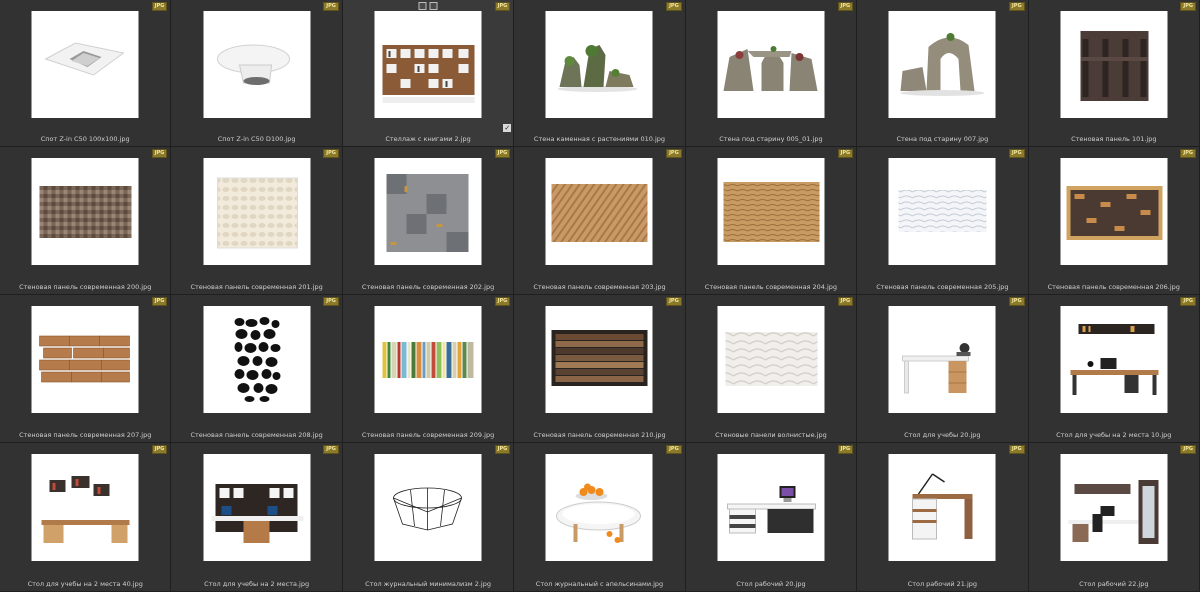  I want to click on thumbnail-tile: JPG Стеновая панель современная 210.jpg, so click(600, 369).